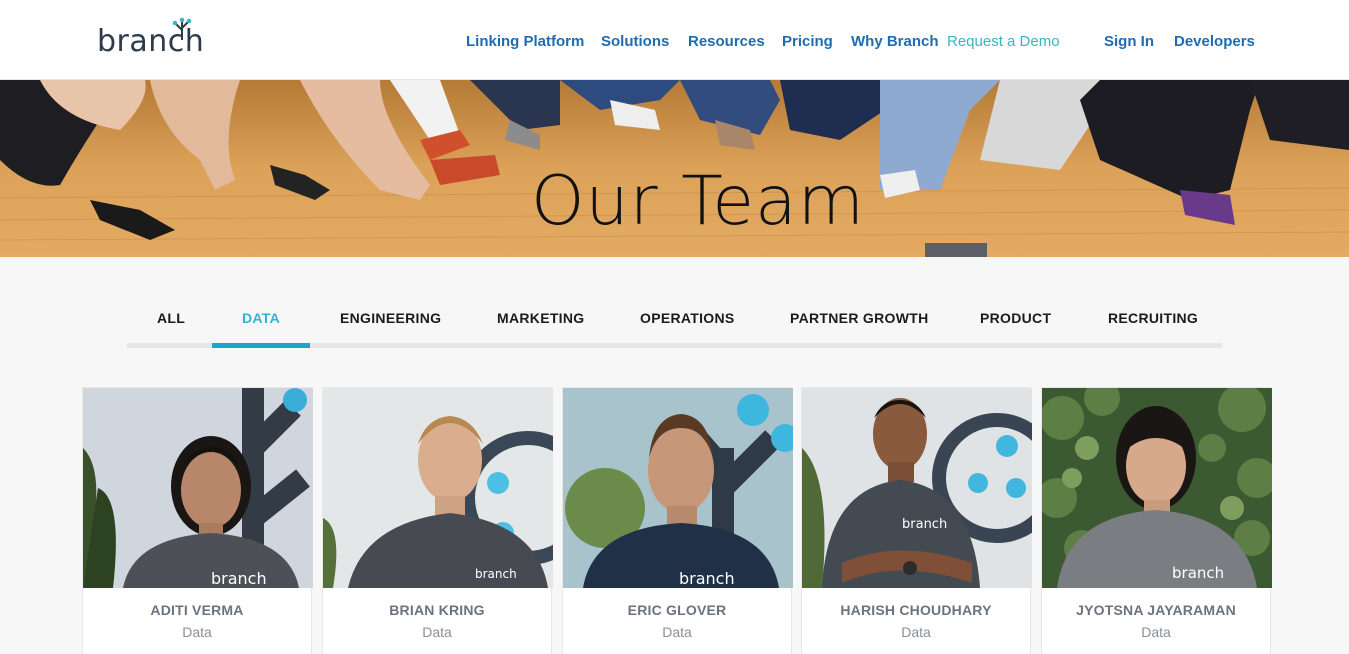 The height and width of the screenshot is (654, 1349). What do you see at coordinates (171, 318) in the screenshot?
I see `tab-all: ALL` at bounding box center [171, 318].